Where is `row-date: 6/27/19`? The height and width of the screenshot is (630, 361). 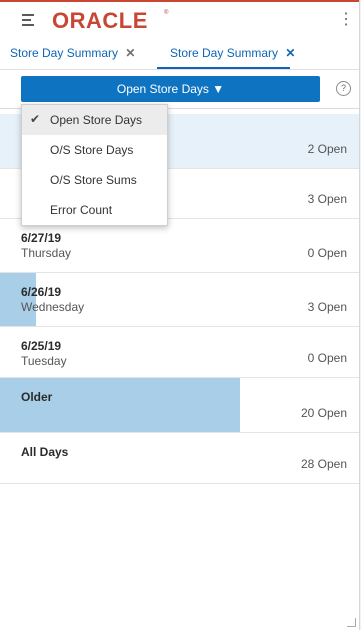
row-date: 6/27/19 is located at coordinates (41, 238).